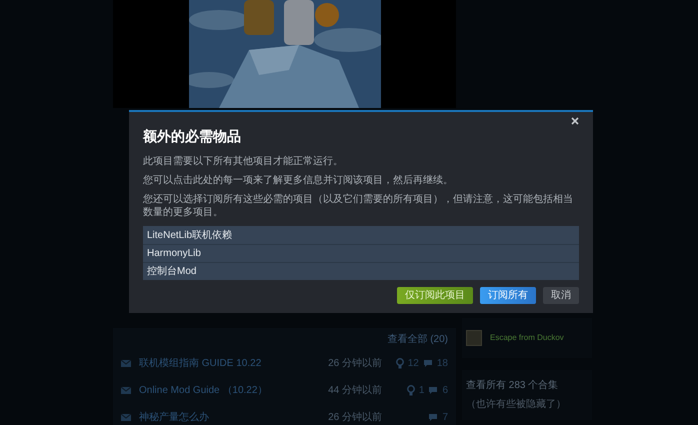 Image resolution: width=698 pixels, height=425 pixels. I want to click on dialog-paragraph: 此项目需要以下所有其他项目才能正常运行。, so click(243, 161).